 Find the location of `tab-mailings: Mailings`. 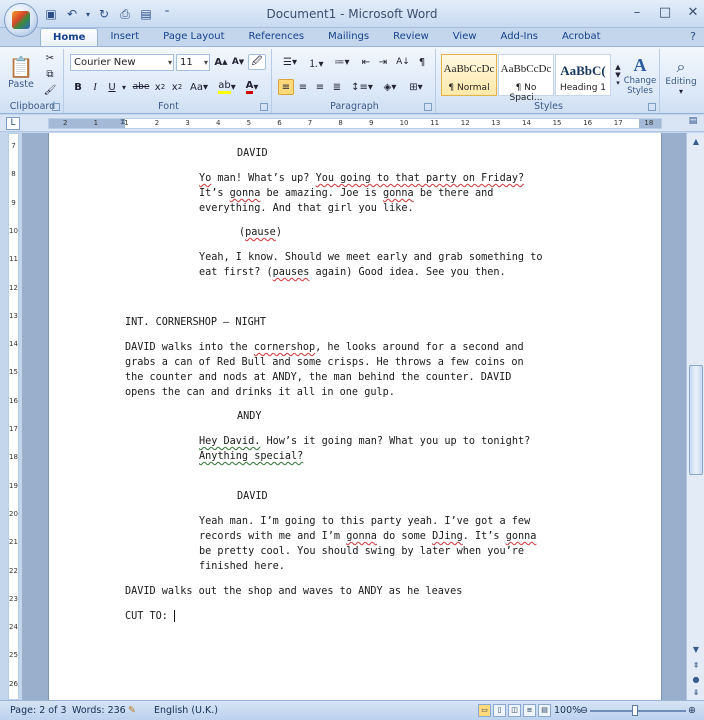

tab-mailings: Mailings is located at coordinates (348, 37).